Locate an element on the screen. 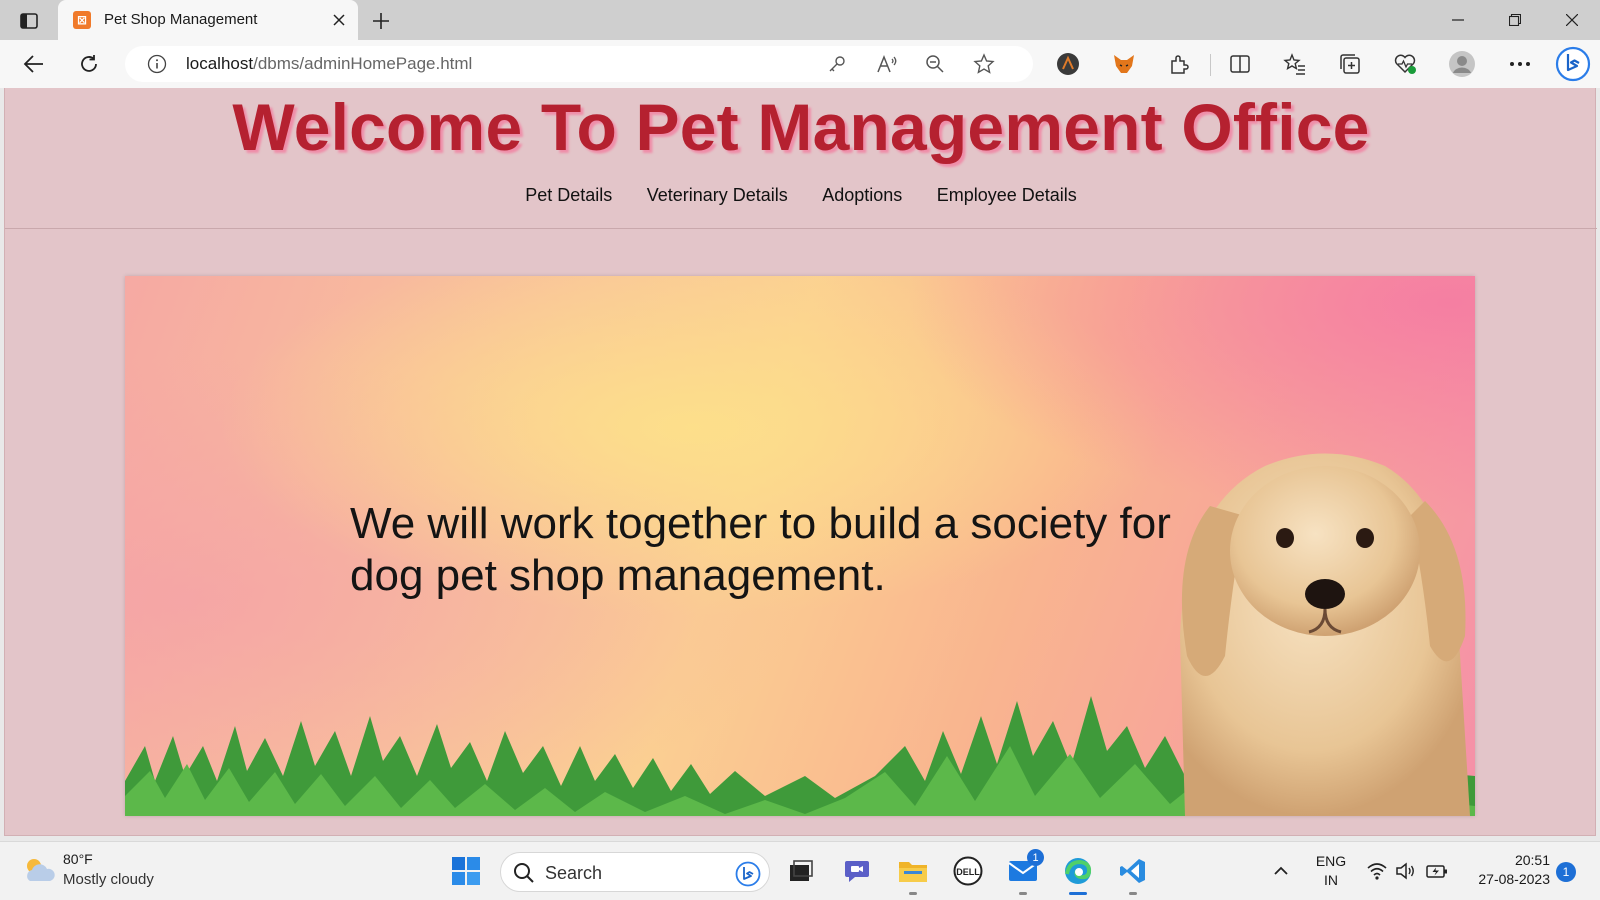 The image size is (1600, 900). url-text: localhost/dbms/adminHomePage.html is located at coordinates (329, 64).